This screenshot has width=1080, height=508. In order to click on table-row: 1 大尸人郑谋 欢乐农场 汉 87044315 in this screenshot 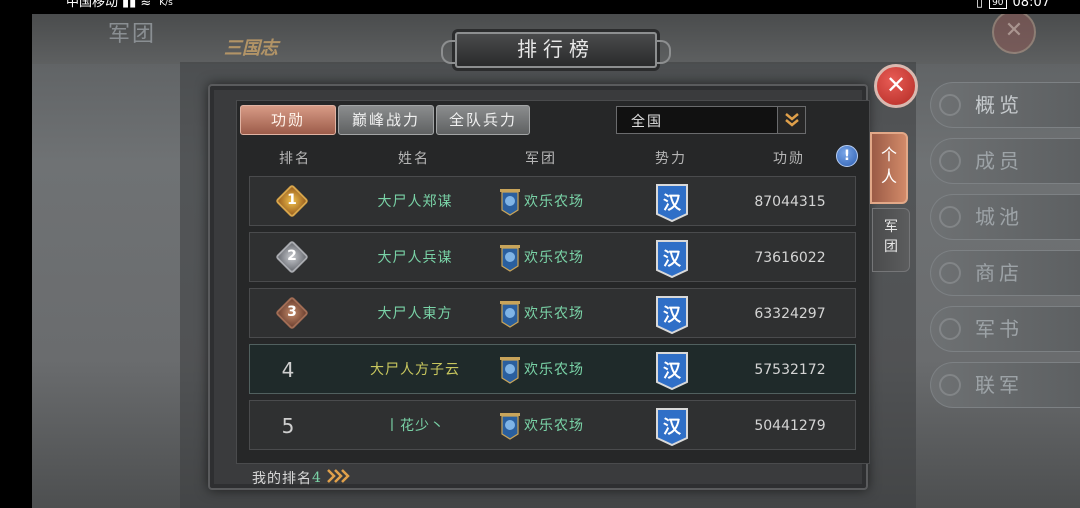, I will do `click(552, 201)`.